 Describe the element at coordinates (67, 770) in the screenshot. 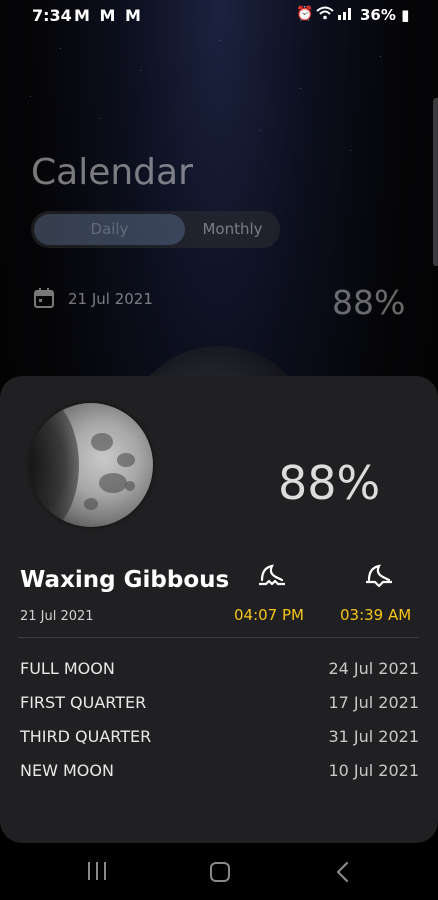

I see `phase-label: NEW MOON` at that location.